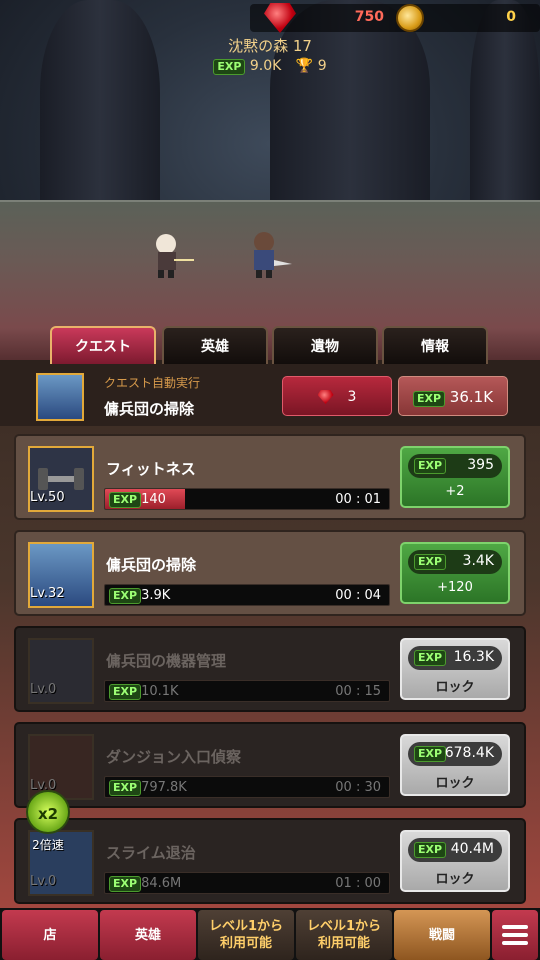  Describe the element at coordinates (153, 499) in the screenshot. I see `quest-exp-value: 140` at that location.